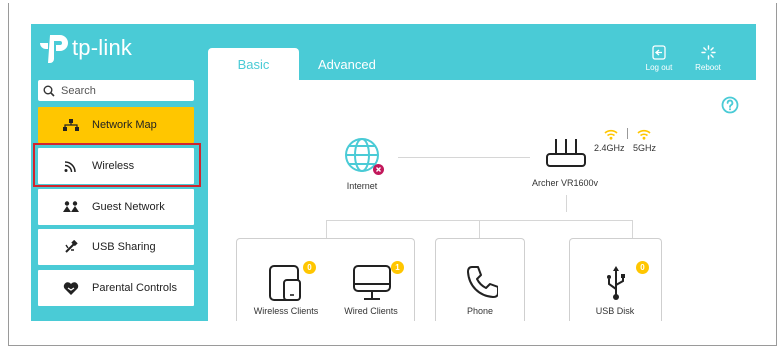 The height and width of the screenshot is (350, 784). Describe the element at coordinates (708, 67) in the screenshot. I see `reboot-label: Reboot` at that location.